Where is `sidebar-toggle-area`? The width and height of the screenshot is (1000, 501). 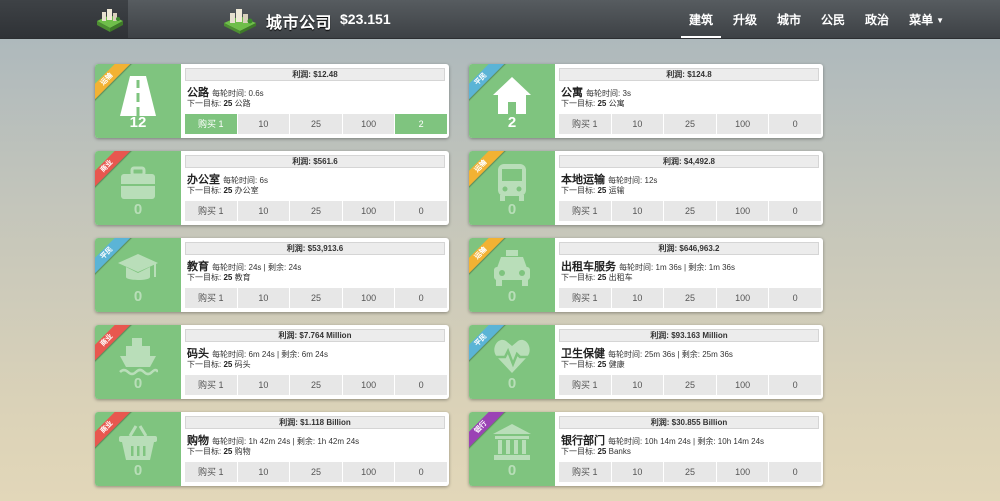 sidebar-toggle-area is located at coordinates (64, 19).